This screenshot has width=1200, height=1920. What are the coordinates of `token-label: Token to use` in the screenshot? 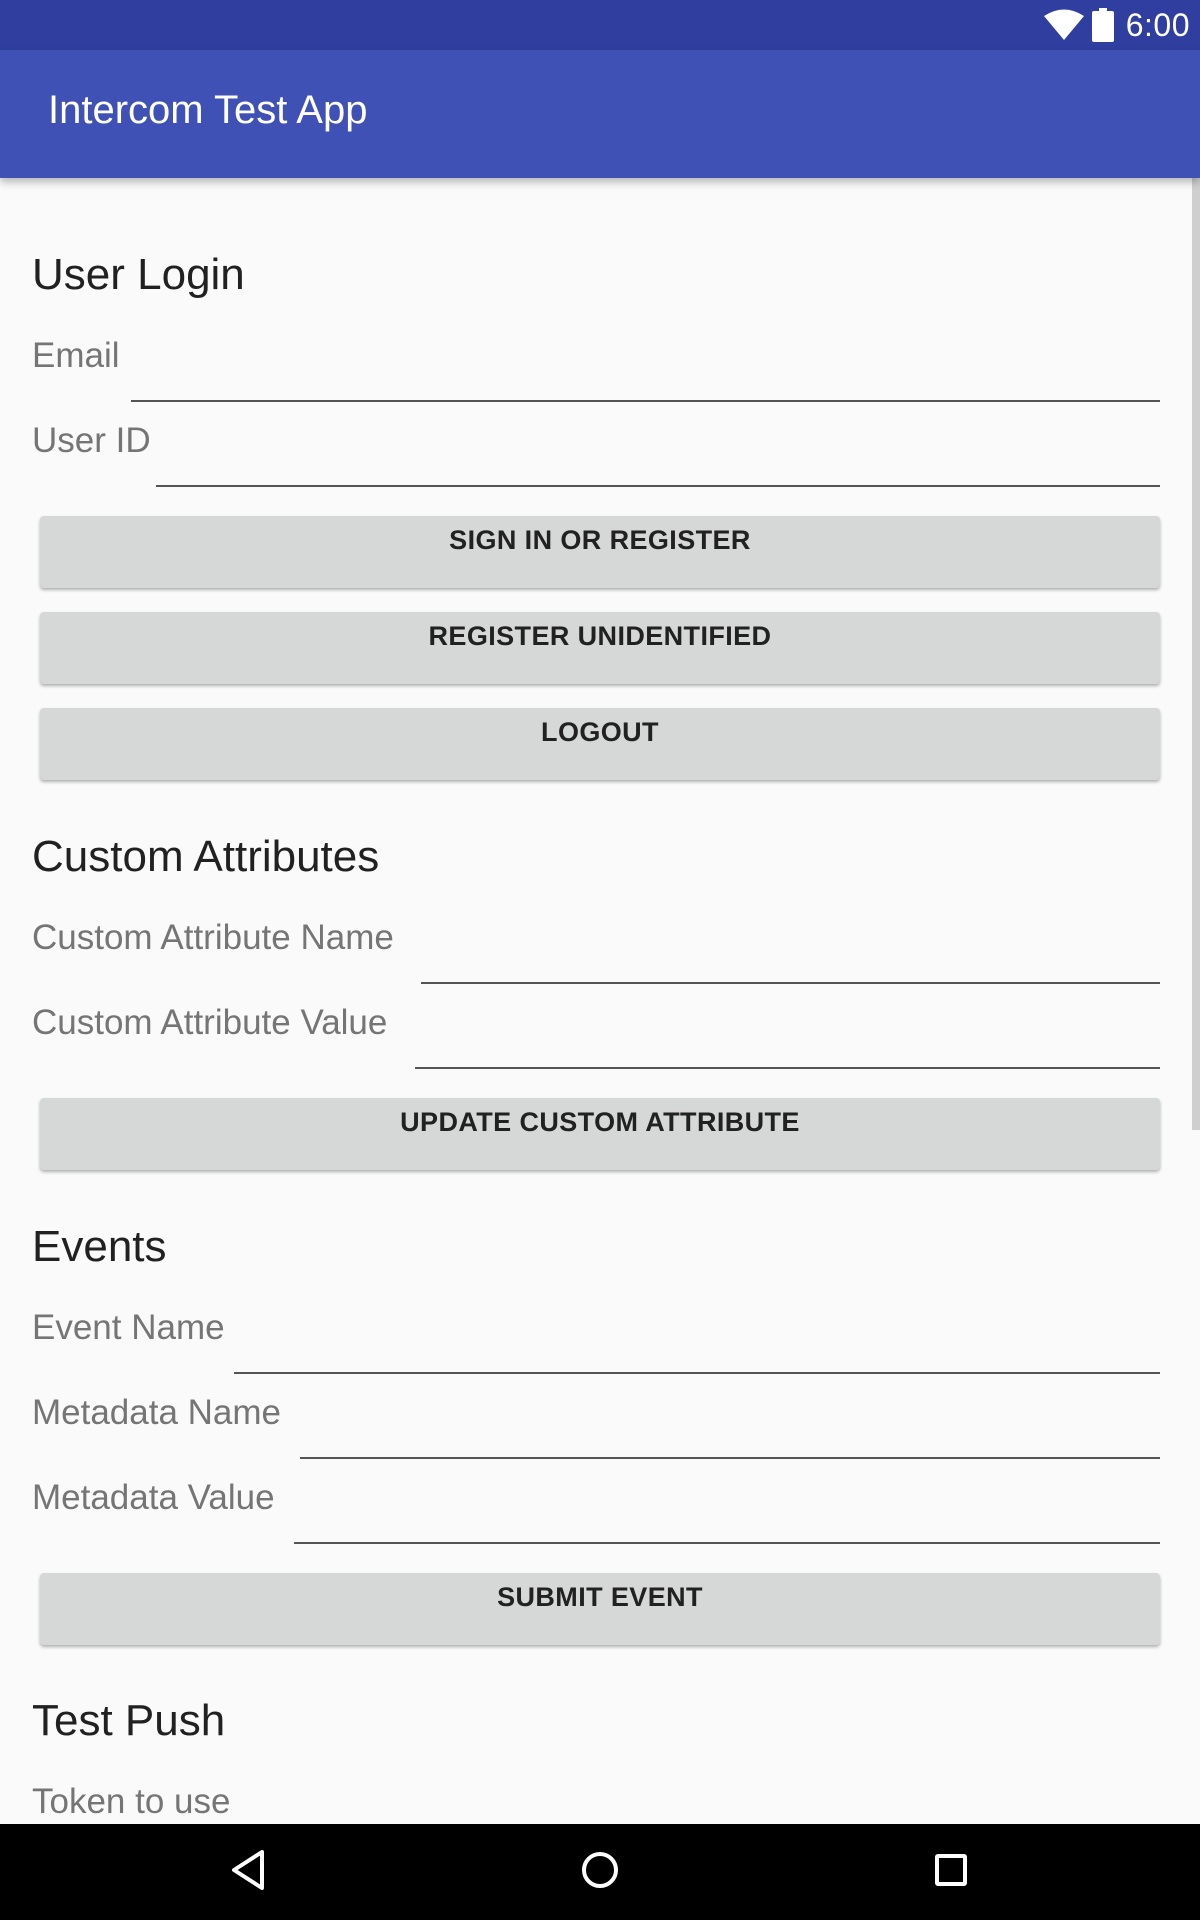 It's located at (131, 1801).